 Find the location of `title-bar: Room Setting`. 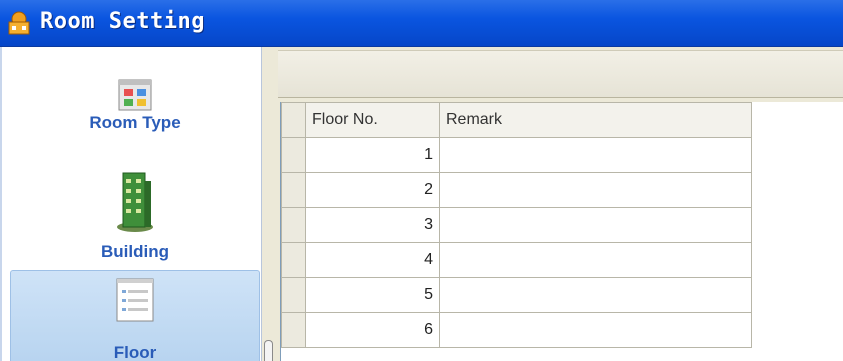

title-bar: Room Setting is located at coordinates (421, 23).